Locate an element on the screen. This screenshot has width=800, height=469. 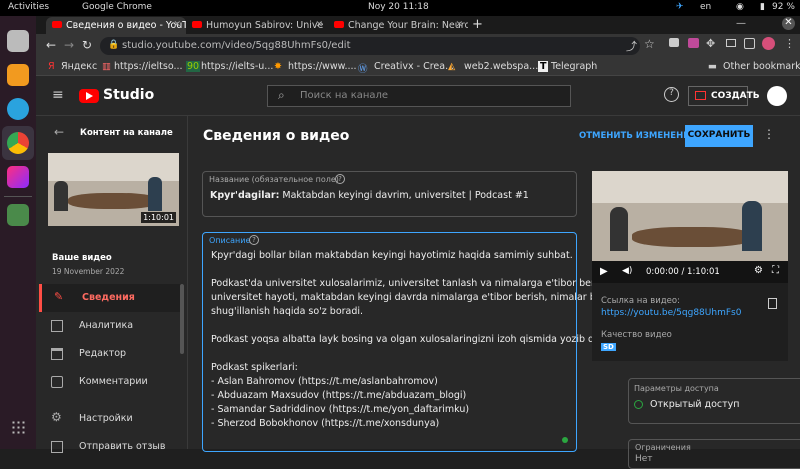
camera-extension-icon is located at coordinates (674, 42).